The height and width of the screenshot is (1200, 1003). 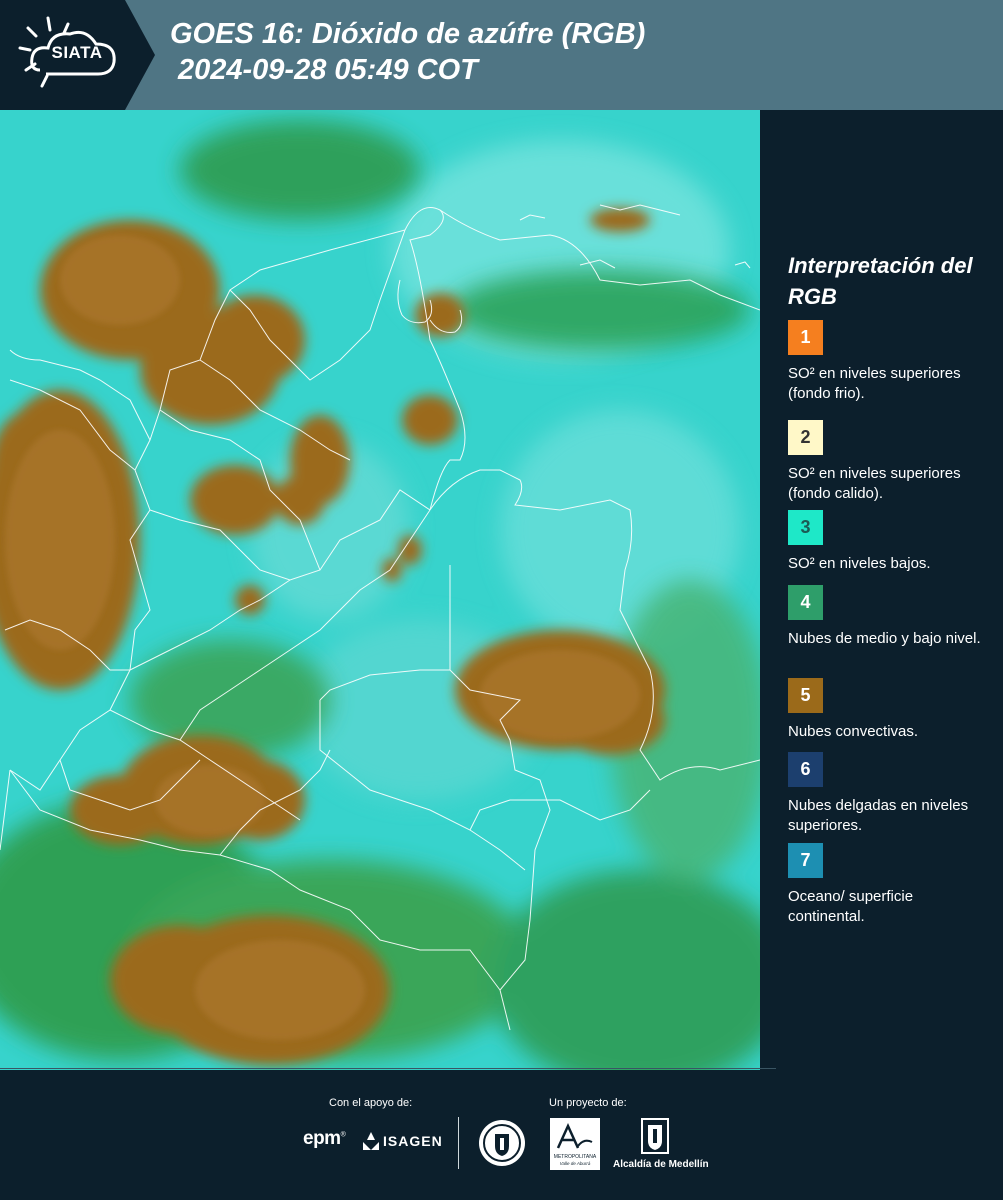 I want to click on title-line-1: GOES 16: Dióxido de azúfre (RGB), so click(x=408, y=34).